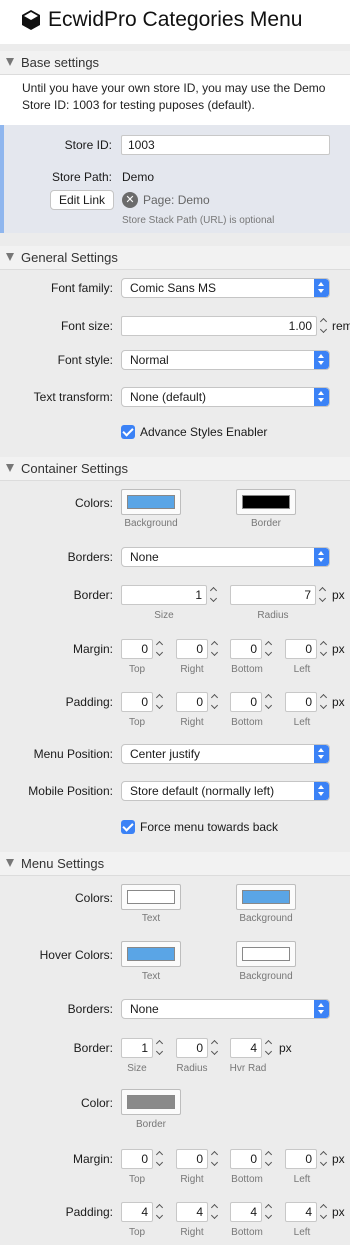 The width and height of the screenshot is (350, 1245). I want to click on font-size-stepper, so click(325, 326).